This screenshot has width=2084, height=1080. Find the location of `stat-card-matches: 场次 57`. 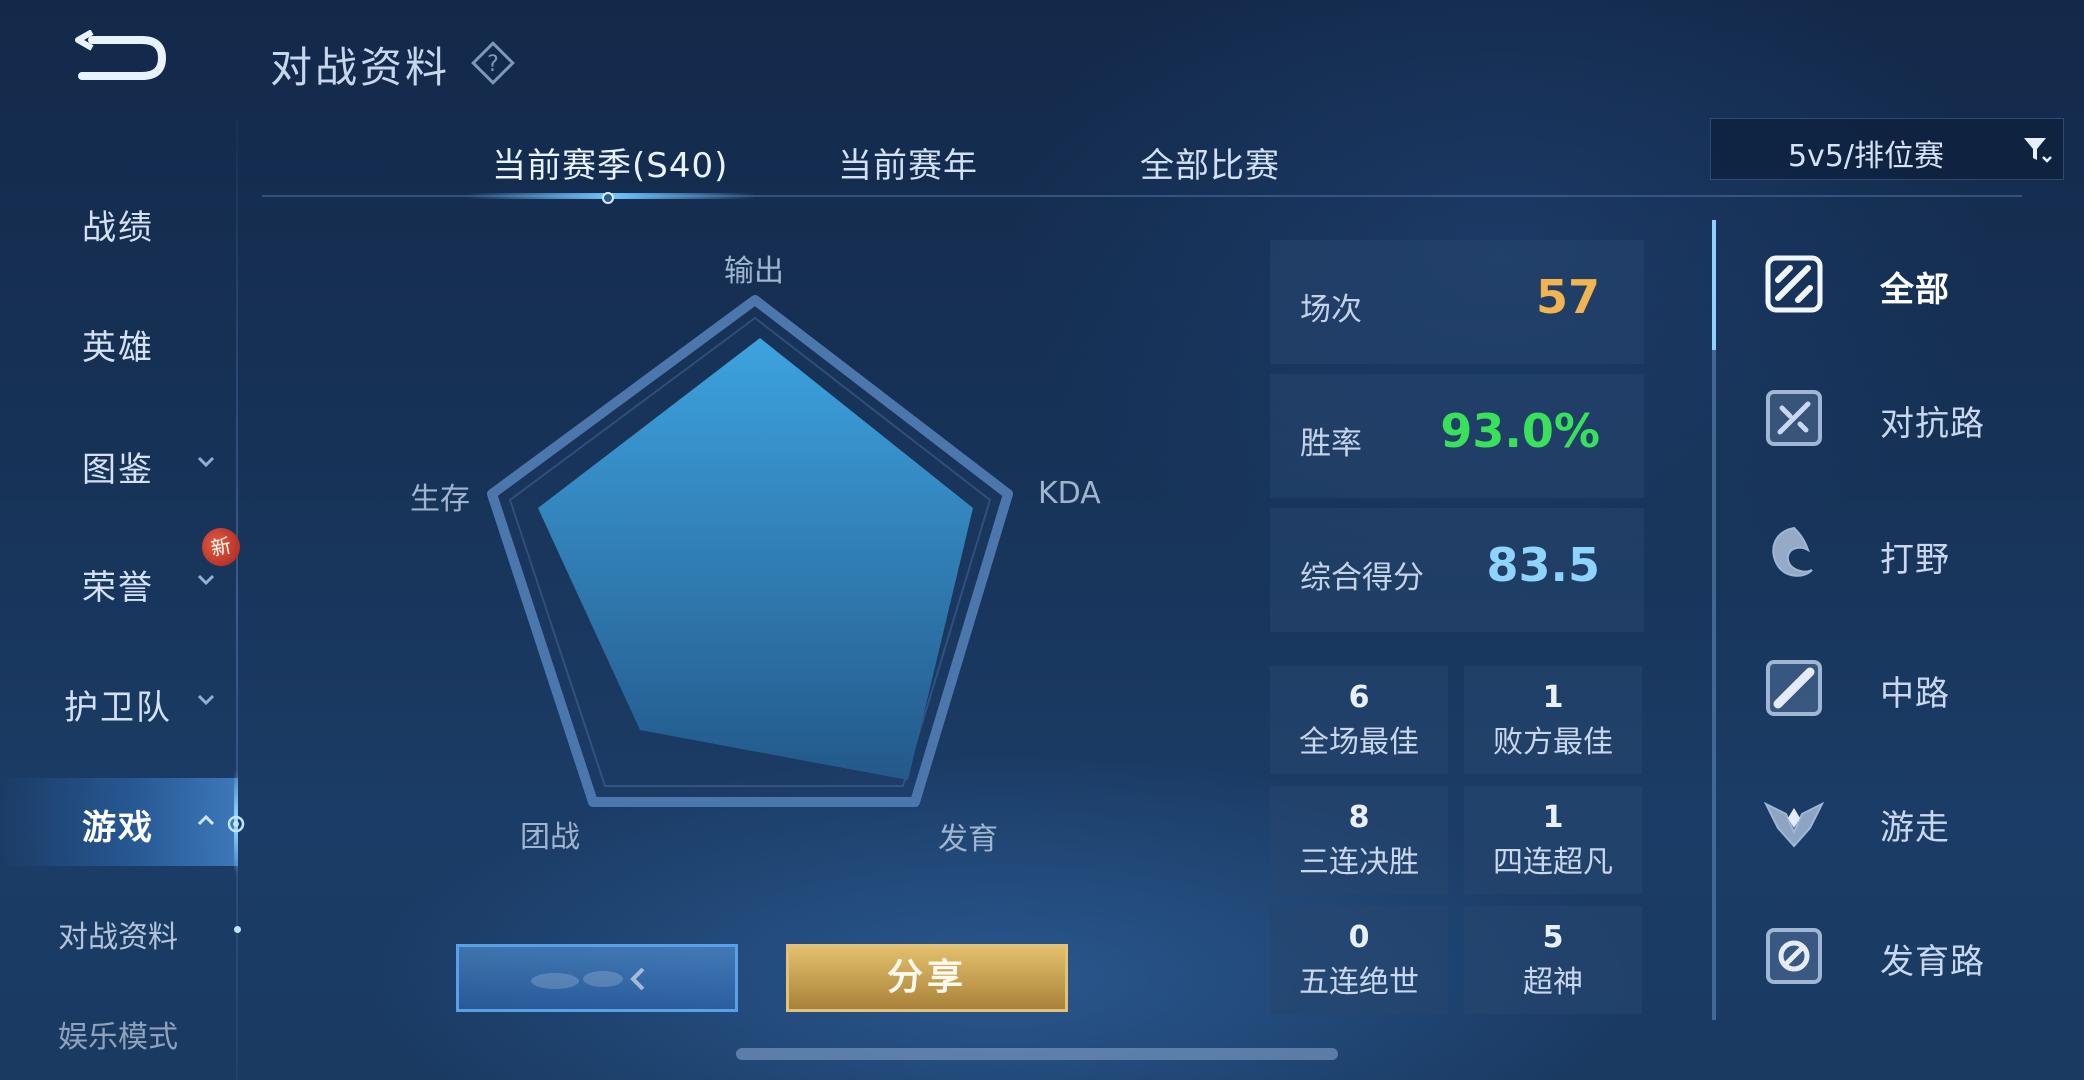

stat-card-matches: 场次 57 is located at coordinates (1457, 302).